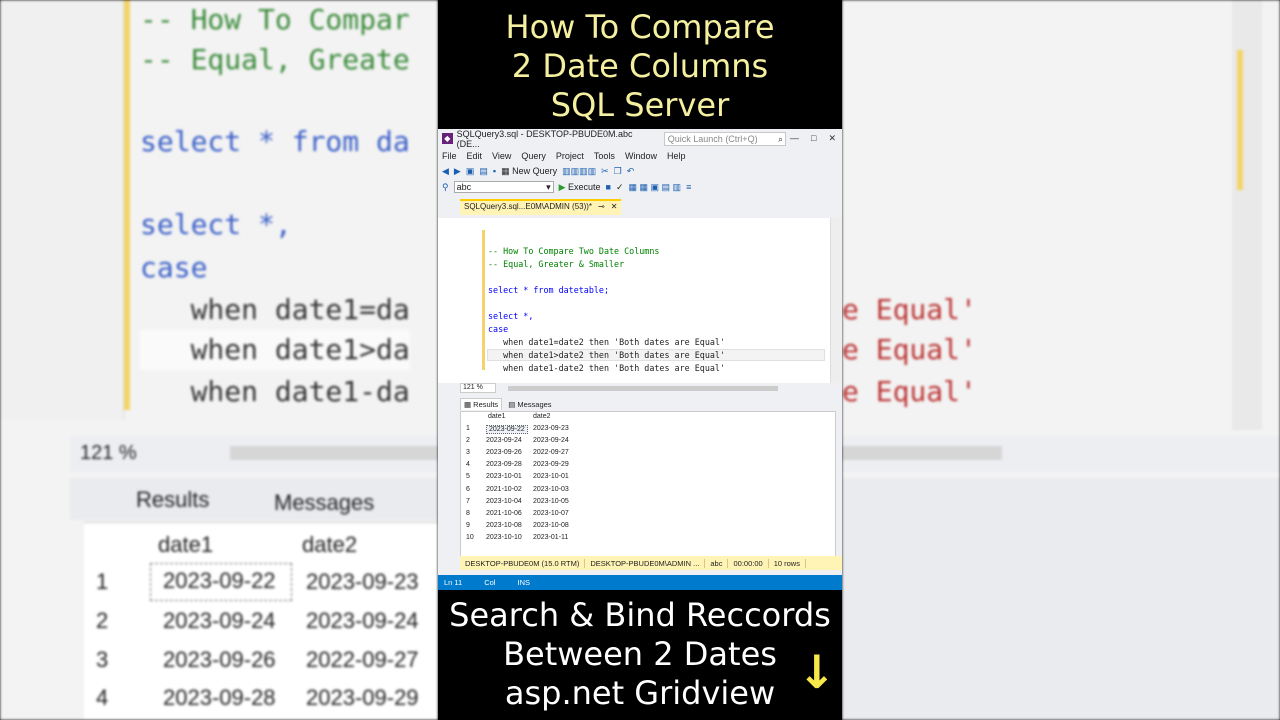 The image size is (1280, 720). What do you see at coordinates (468, 440) in the screenshot?
I see `row-number: 2` at bounding box center [468, 440].